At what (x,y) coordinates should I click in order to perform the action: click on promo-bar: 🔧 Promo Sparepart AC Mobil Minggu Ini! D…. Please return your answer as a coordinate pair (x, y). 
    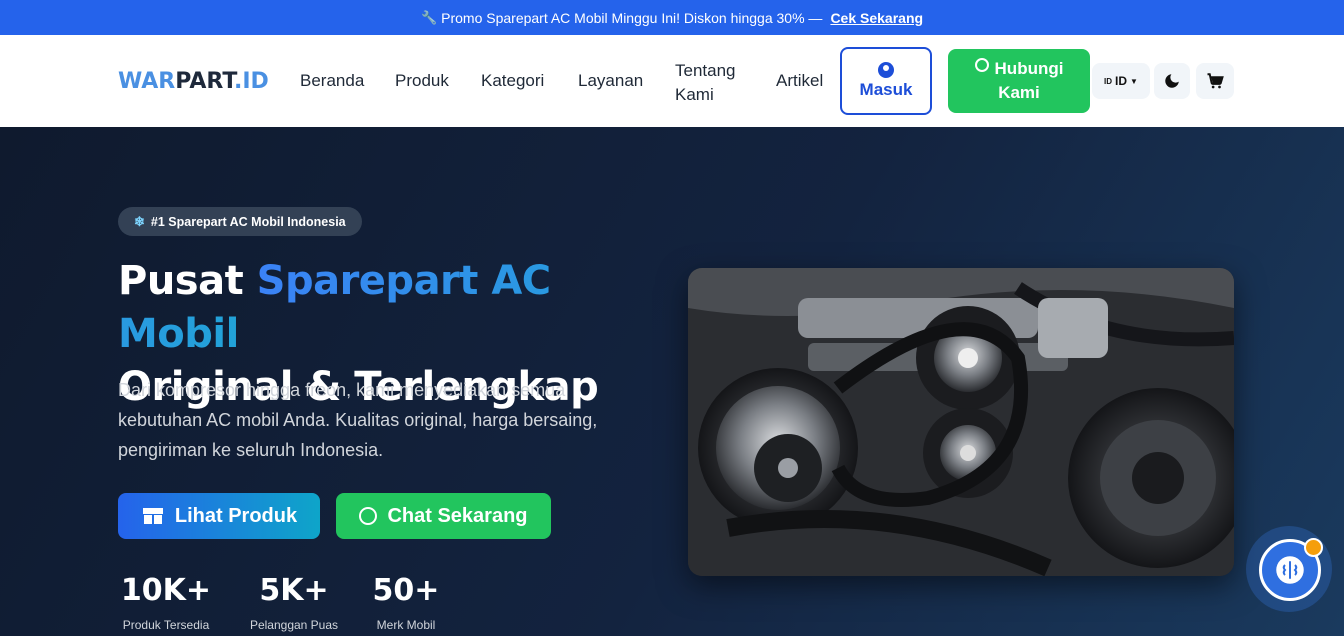
    Looking at the image, I should click on (672, 17).